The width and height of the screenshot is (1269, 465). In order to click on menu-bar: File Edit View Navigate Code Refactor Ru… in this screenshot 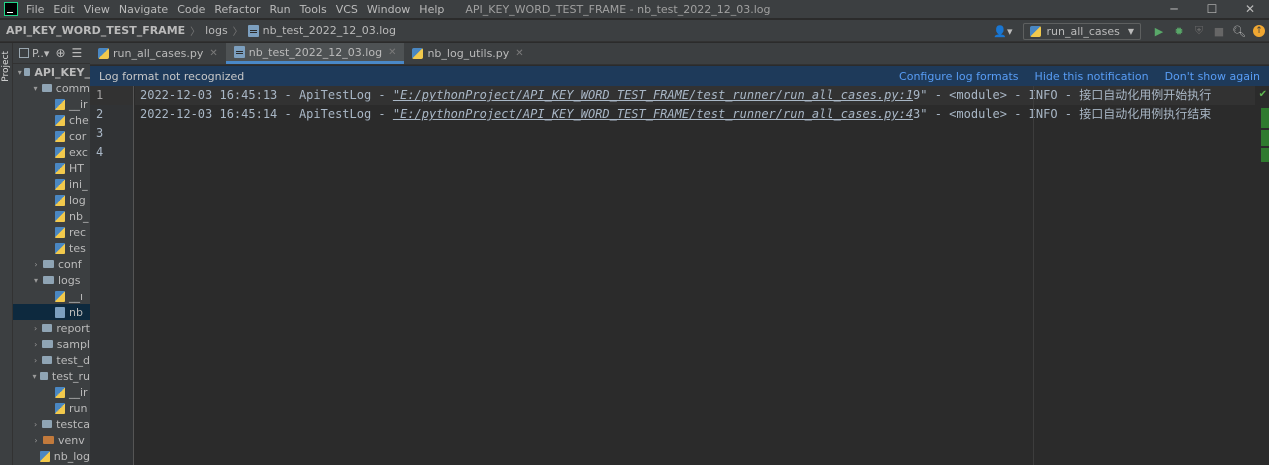, I will do `click(634, 9)`.